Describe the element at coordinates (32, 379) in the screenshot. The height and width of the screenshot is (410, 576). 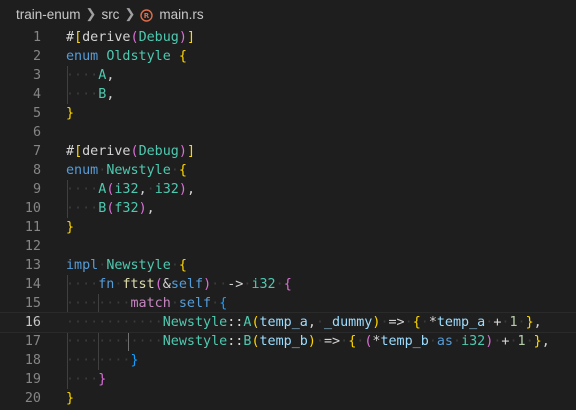
I see `line-number: 19` at that location.